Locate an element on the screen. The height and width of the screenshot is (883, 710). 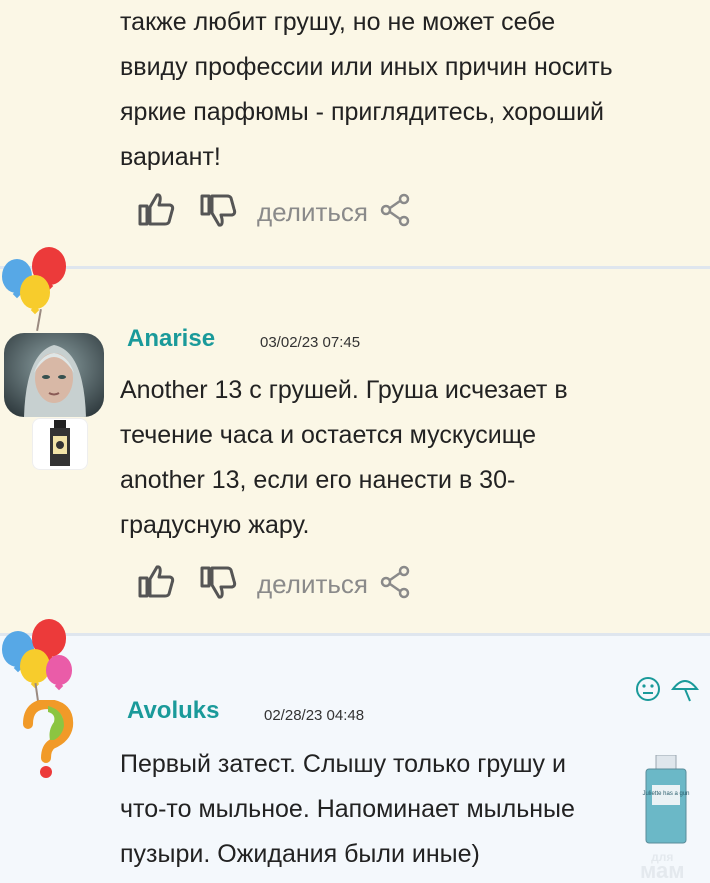
perfume-thumbnail is located at coordinates (60, 444).